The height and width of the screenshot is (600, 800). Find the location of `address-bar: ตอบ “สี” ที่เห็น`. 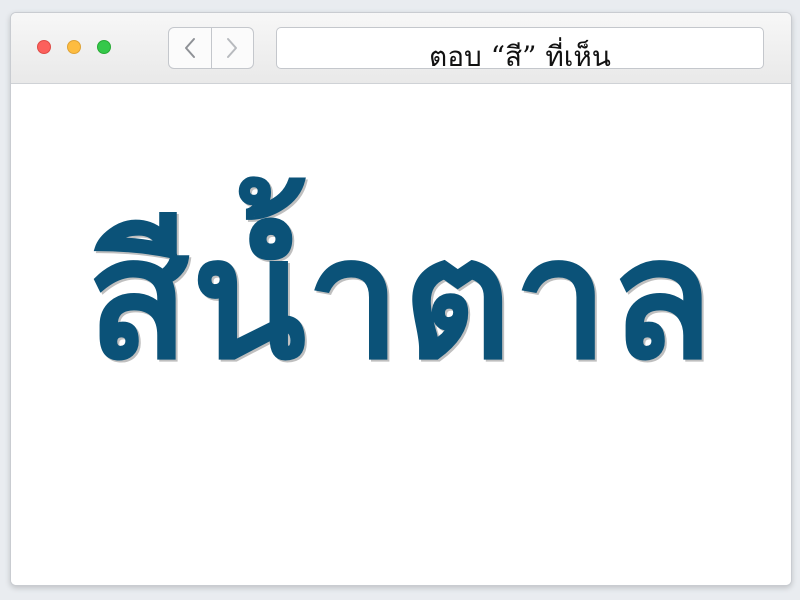

address-bar: ตอบ “สี” ที่เห็น is located at coordinates (520, 48).